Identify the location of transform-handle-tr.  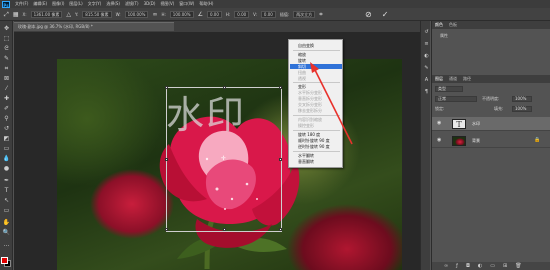
(280, 87).